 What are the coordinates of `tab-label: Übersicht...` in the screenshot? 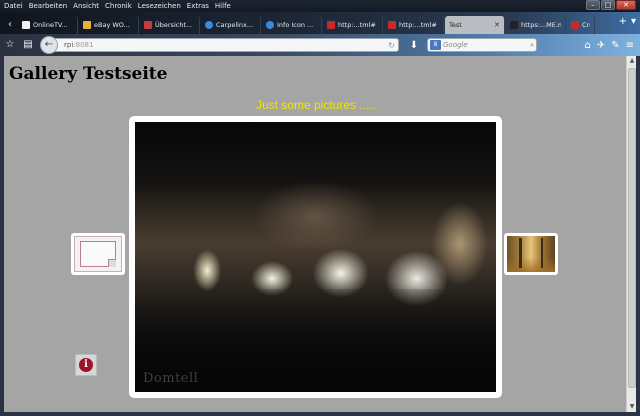 It's located at (174, 25).